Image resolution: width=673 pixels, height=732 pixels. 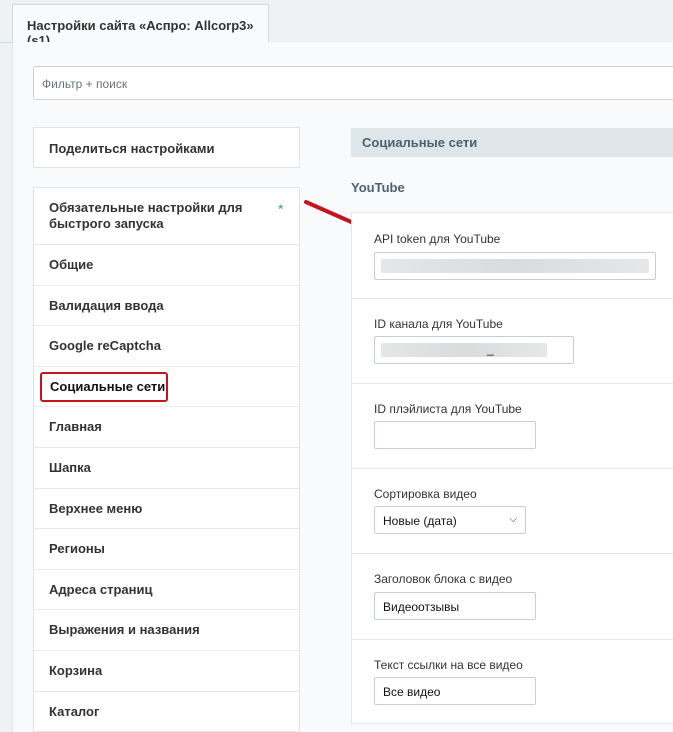 I want to click on required-star-icon: *, so click(x=280, y=209).